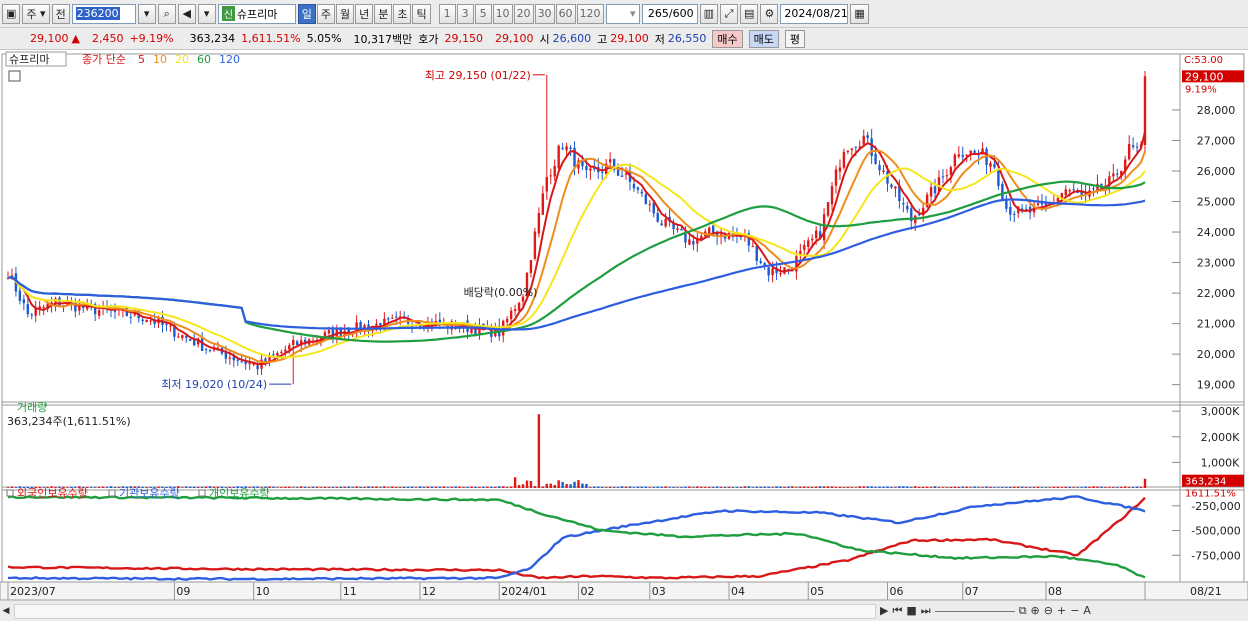  Describe the element at coordinates (345, 13) in the screenshot. I see `period-tab: 월` at that location.